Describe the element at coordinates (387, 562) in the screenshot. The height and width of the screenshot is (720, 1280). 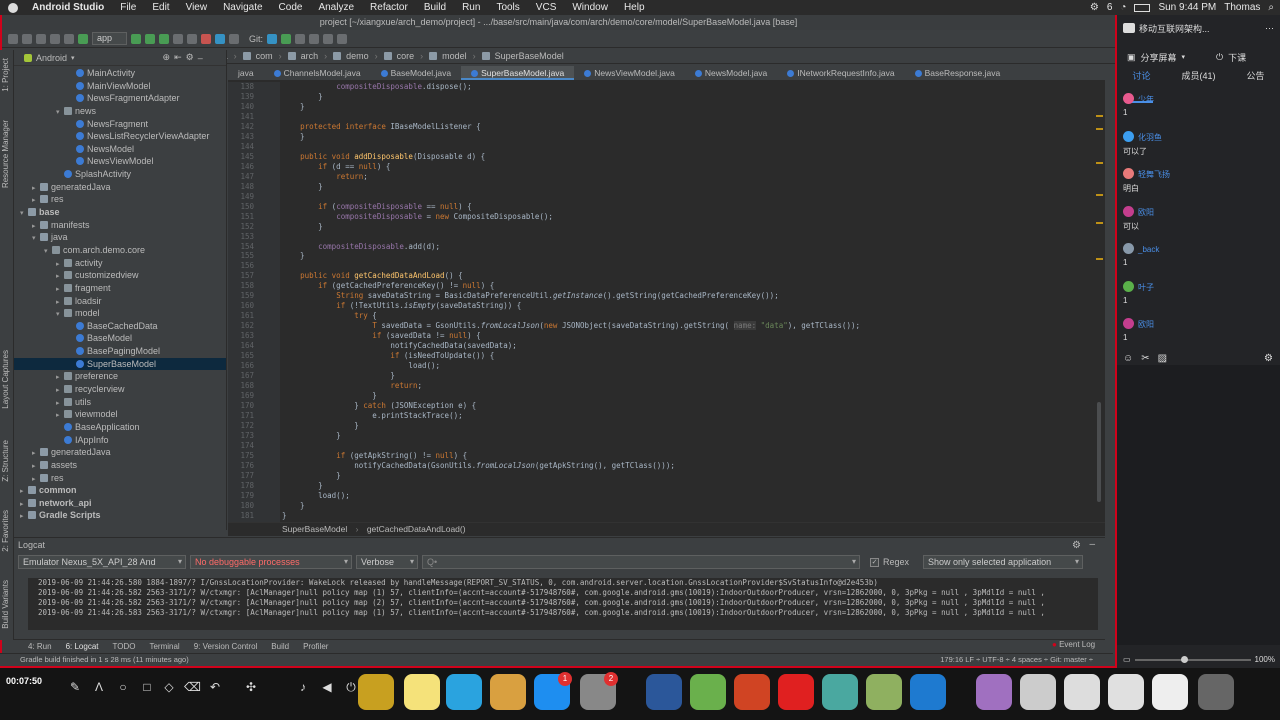
I see `log-level-select: Verbose` at that location.